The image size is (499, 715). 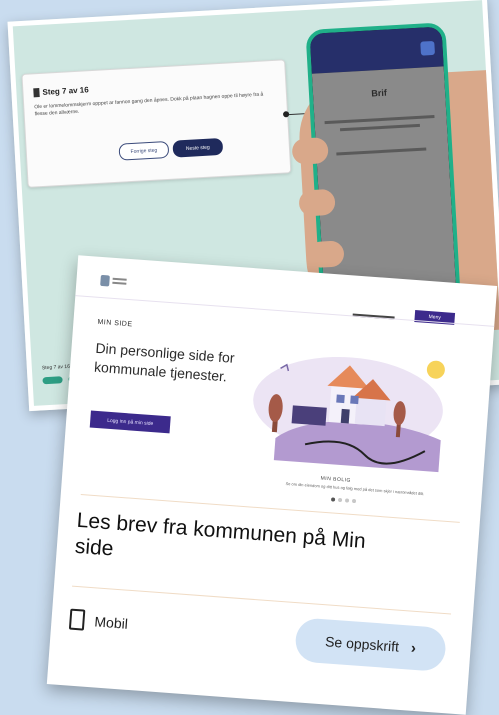 I want to click on step-title-text: Steg 7 av 16, so click(x=65, y=91).